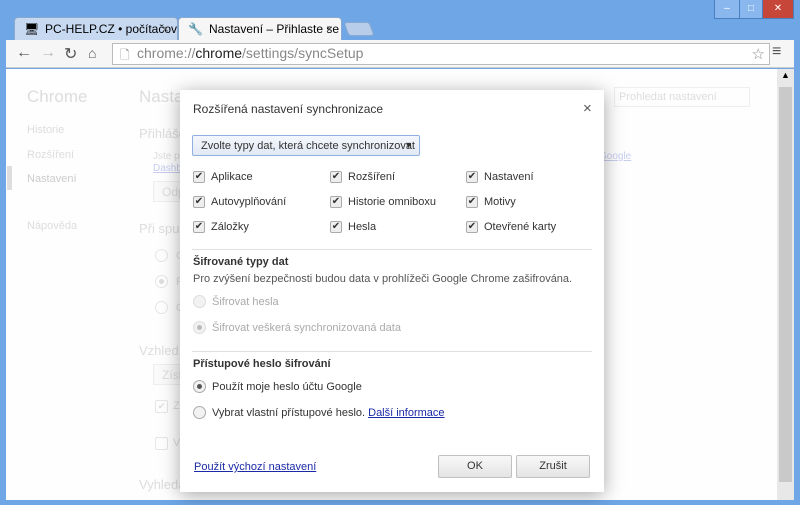  I want to click on show-home-label: Z, so click(176, 406).